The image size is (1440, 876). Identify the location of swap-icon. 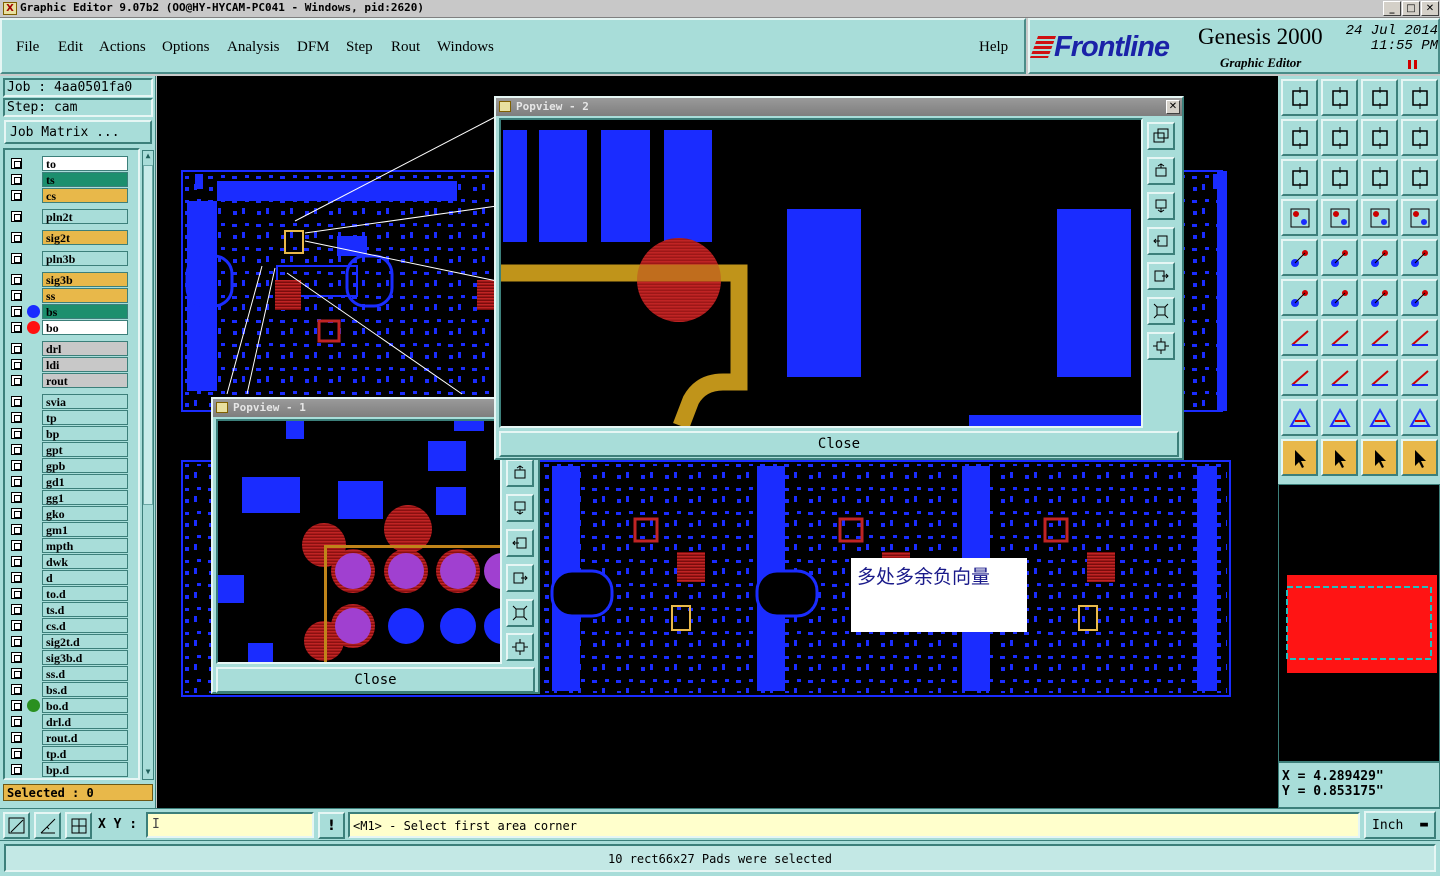
(1379, 137).